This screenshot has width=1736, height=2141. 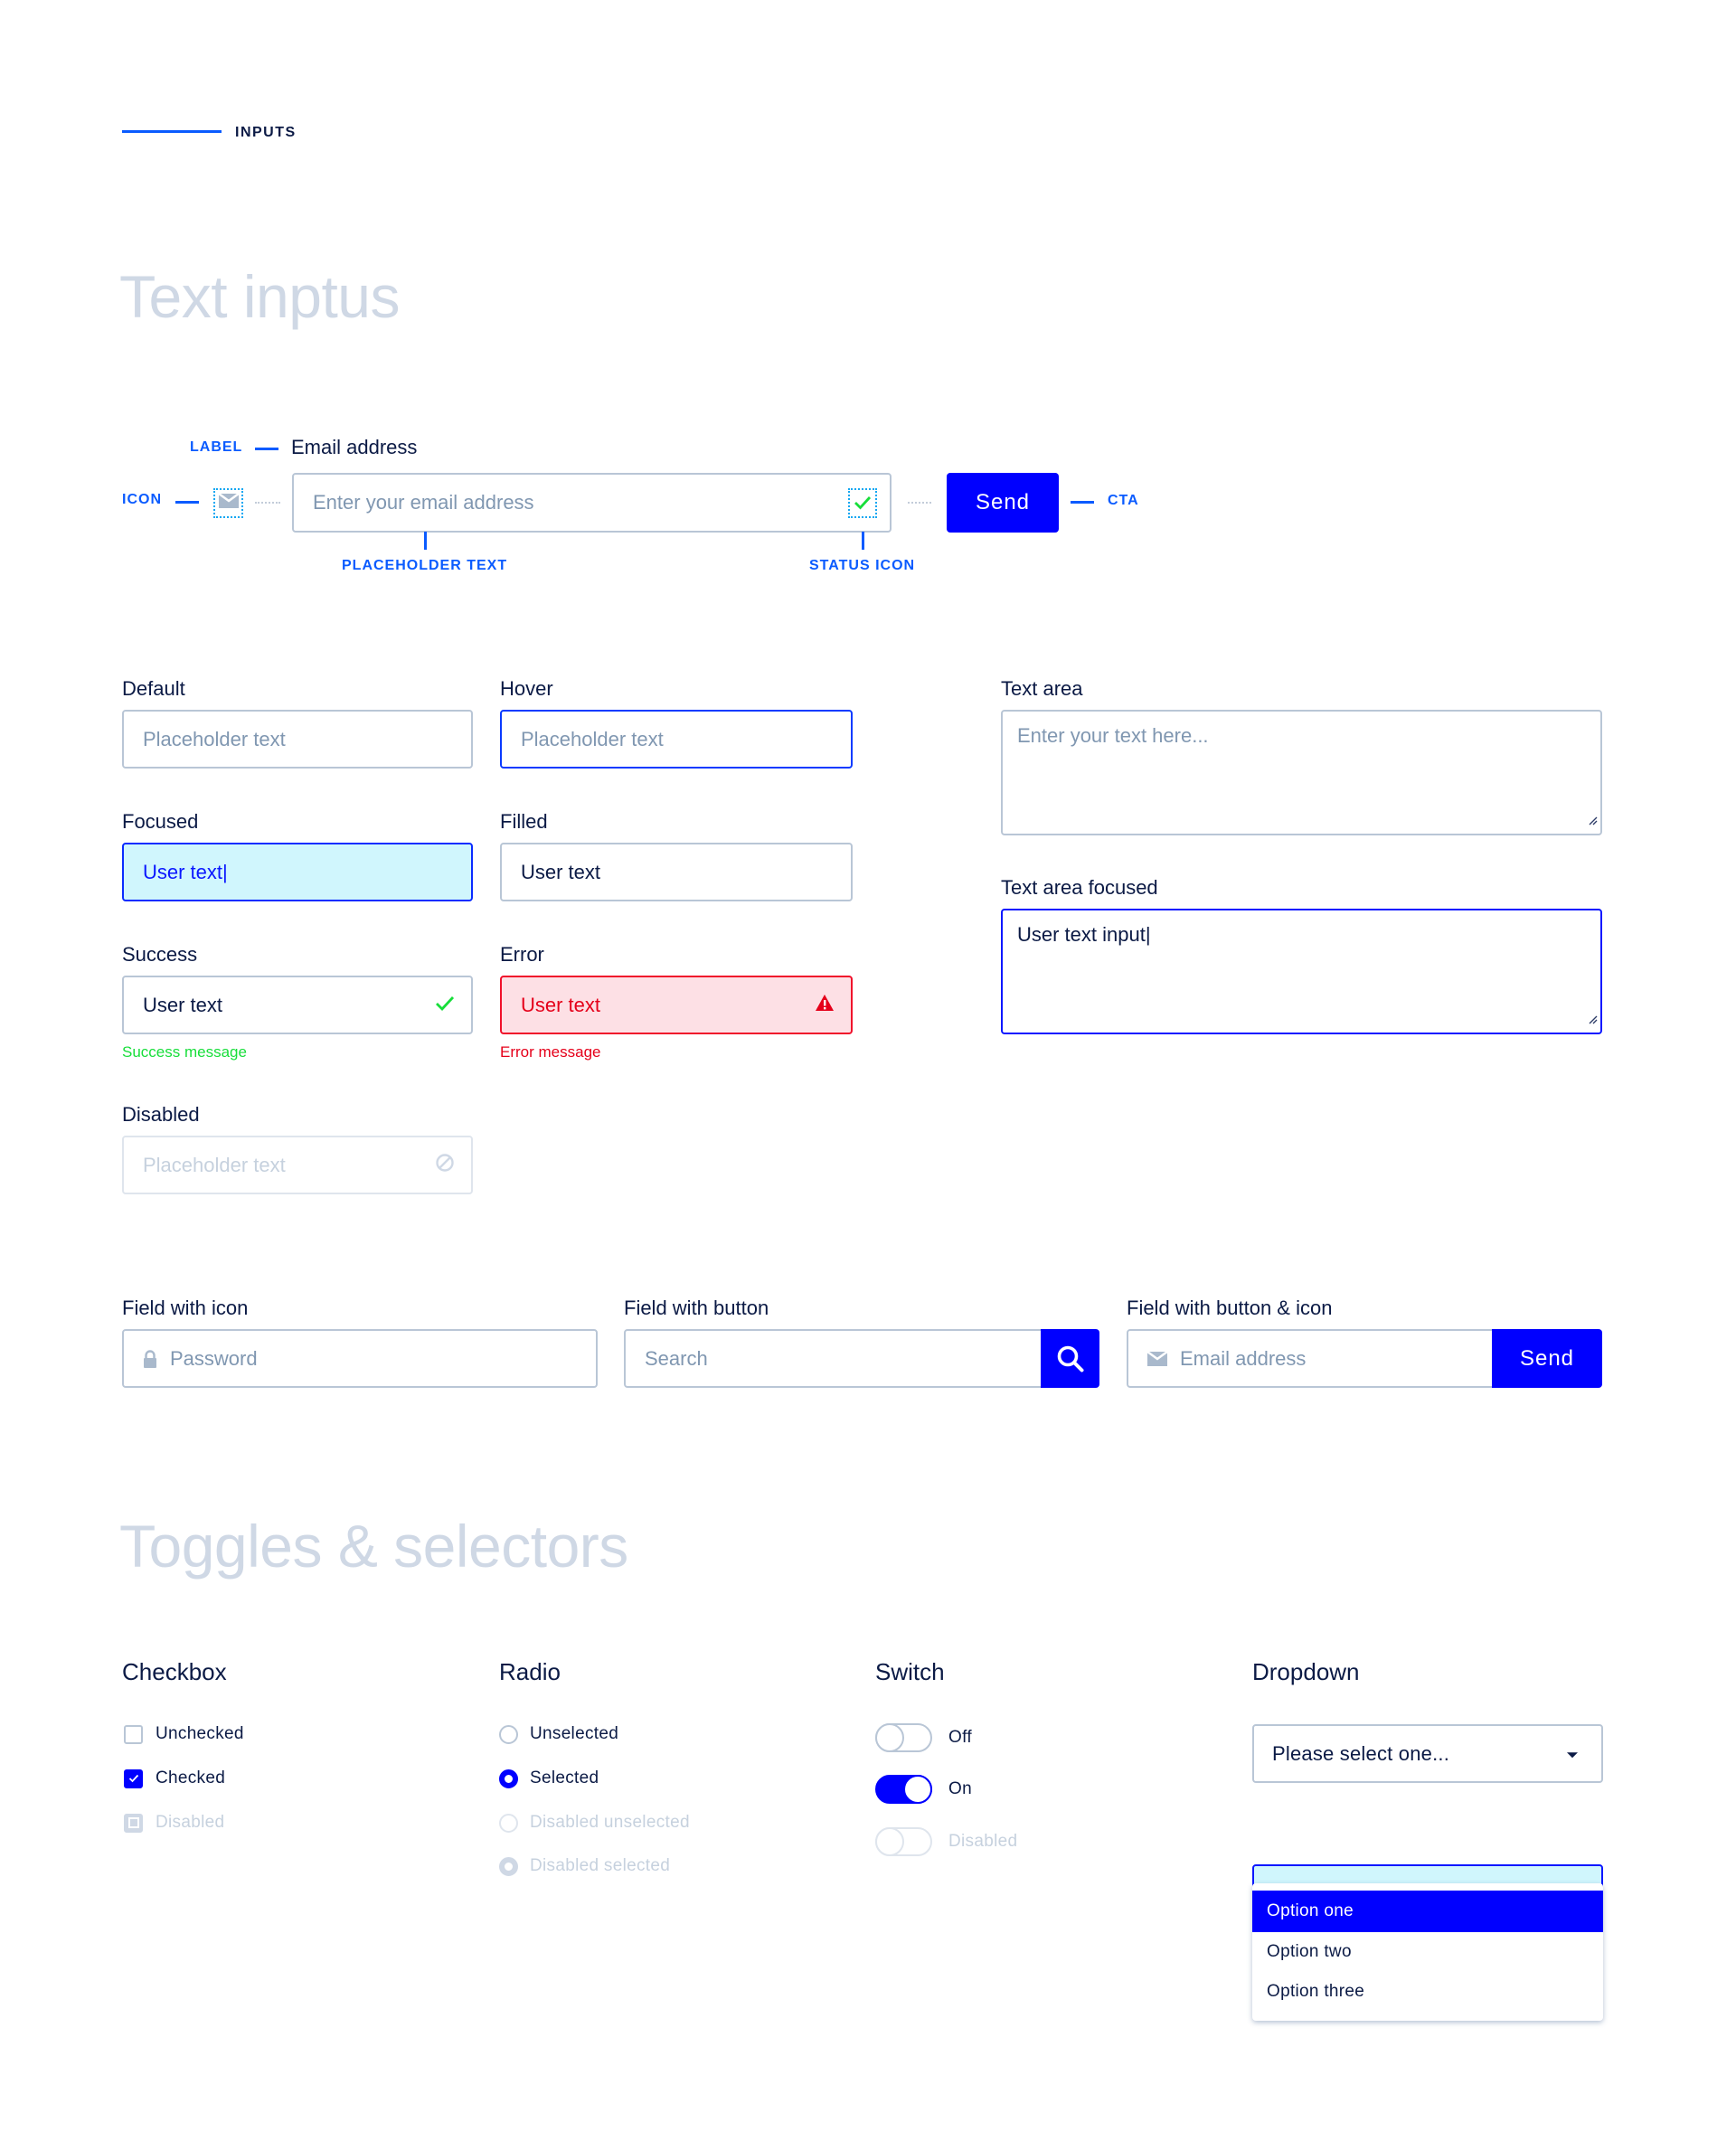 What do you see at coordinates (1243, 1358) in the screenshot?
I see `email-placeholder: Email address` at bounding box center [1243, 1358].